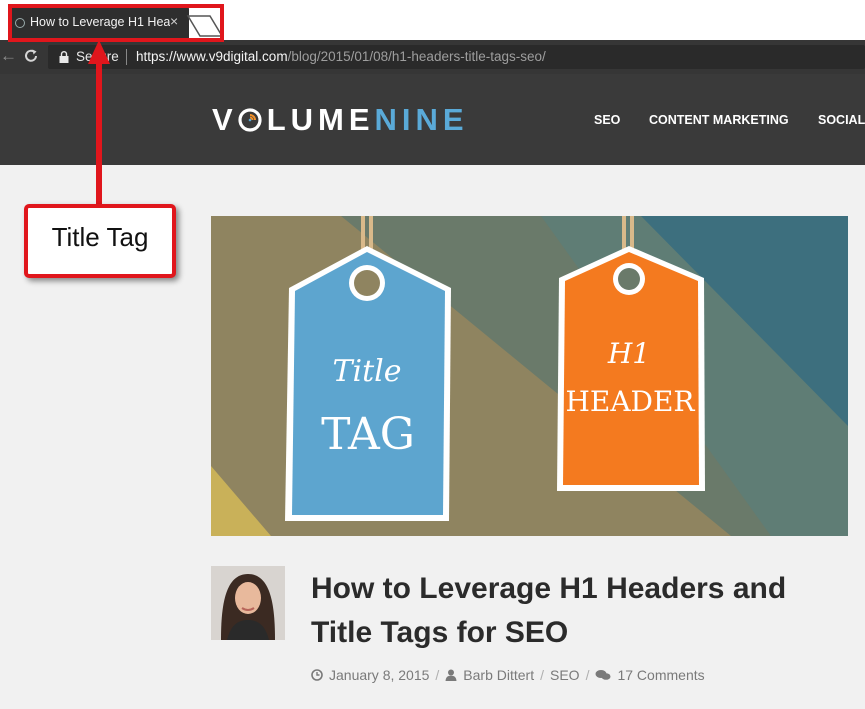 This screenshot has height=709, width=865. I want to click on post-comments-link: 17 Comments, so click(660, 675).